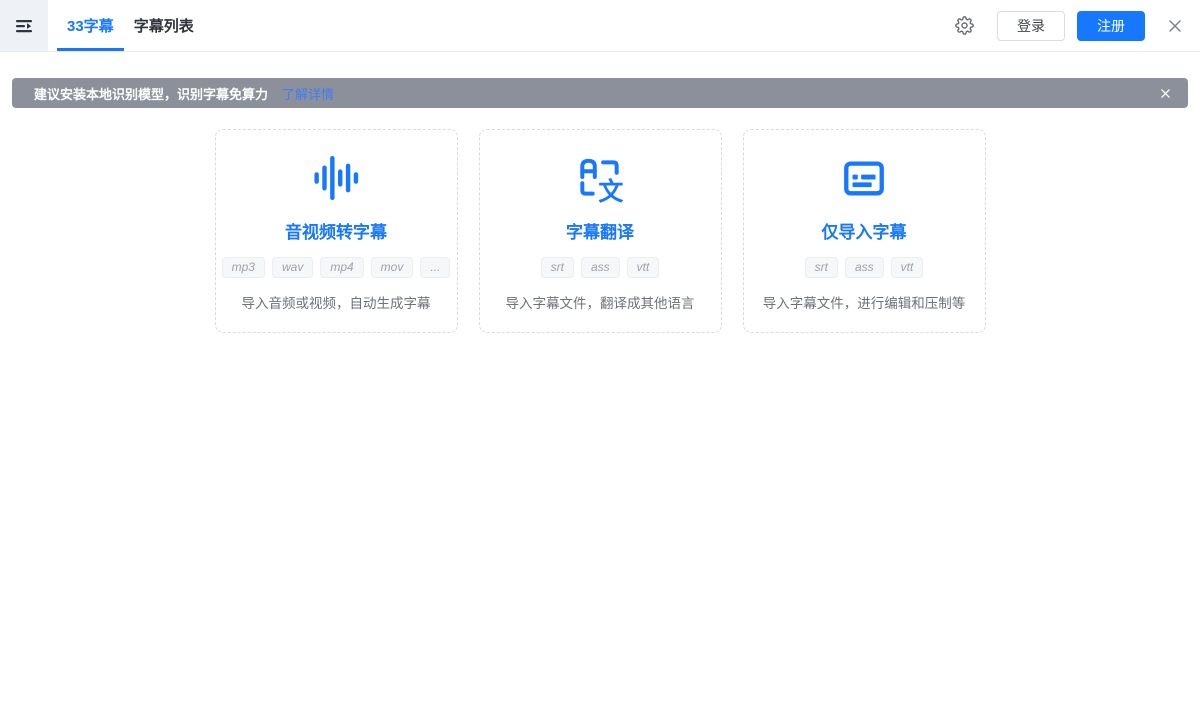  Describe the element at coordinates (600, 304) in the screenshot. I see `card-description: 导入字幕文件，翻译成其他语言` at that location.